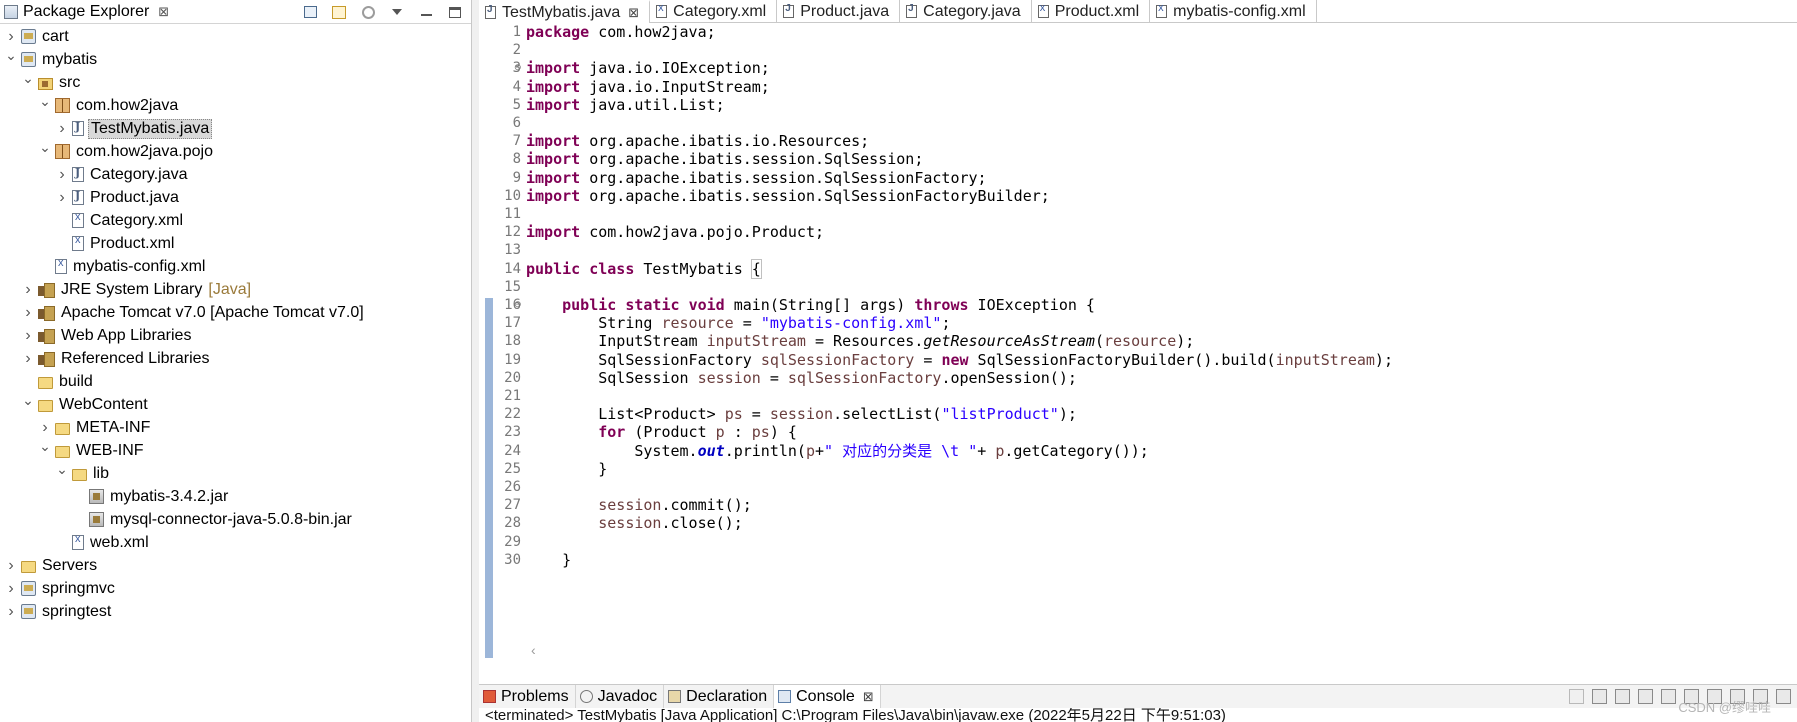 This screenshot has width=1797, height=722. Describe the element at coordinates (368, 12) in the screenshot. I see `filters-icon` at that location.